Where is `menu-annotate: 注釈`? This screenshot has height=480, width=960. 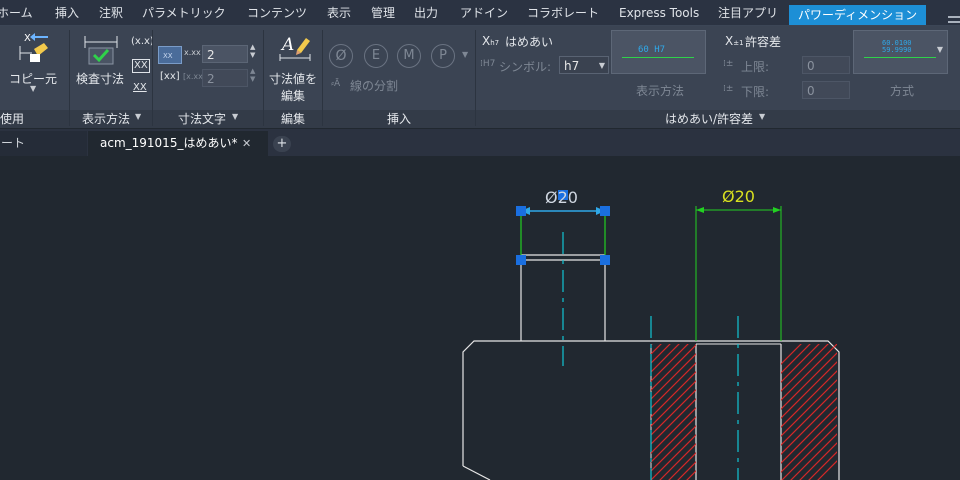
menu-annotate: 注釈 is located at coordinates (111, 12).